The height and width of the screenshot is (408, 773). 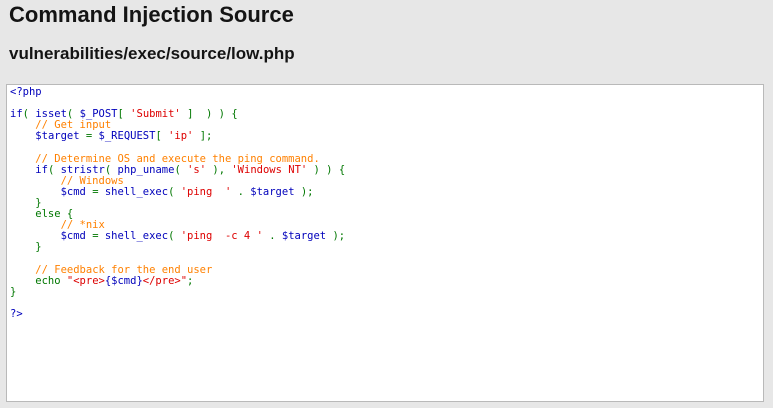 I want to click on code-line: $cmd = shell_exec( 'ping ' . $target );, so click(x=386, y=191).